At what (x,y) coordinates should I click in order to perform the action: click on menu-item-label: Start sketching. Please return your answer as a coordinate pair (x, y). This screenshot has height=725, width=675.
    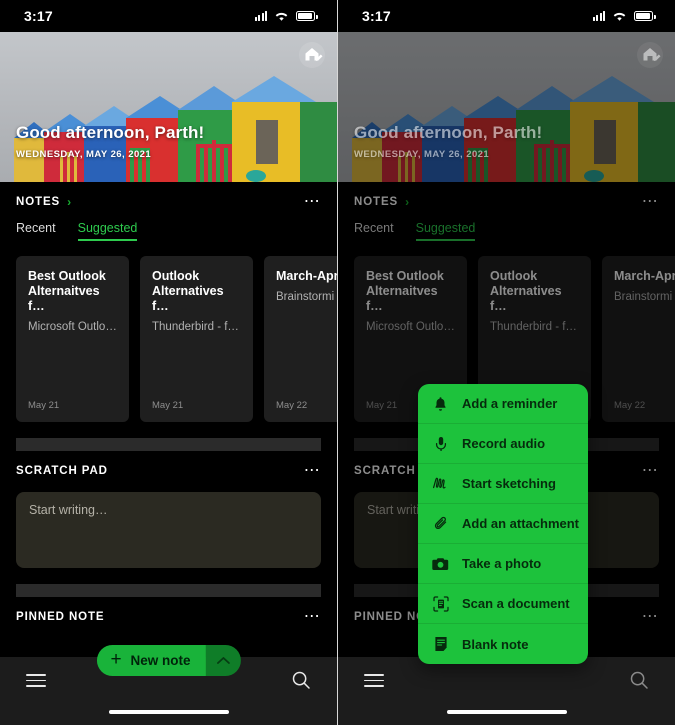
    Looking at the image, I should click on (509, 483).